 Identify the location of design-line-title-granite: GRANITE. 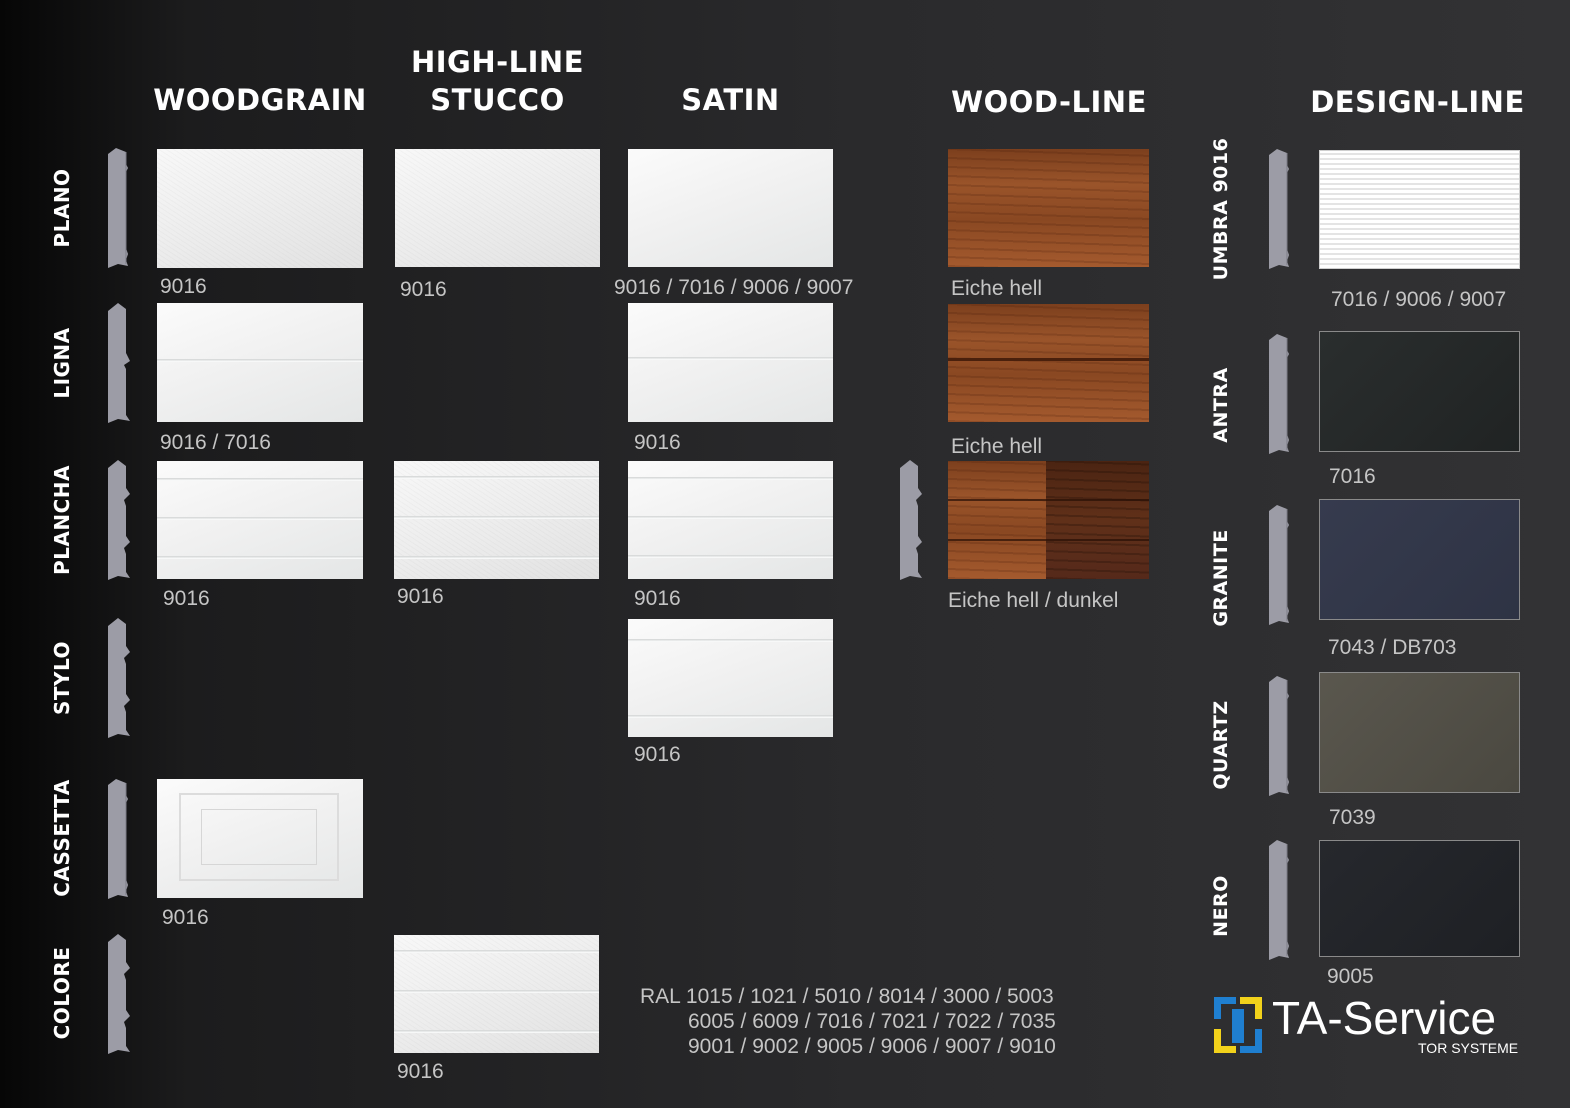
(1221, 578).